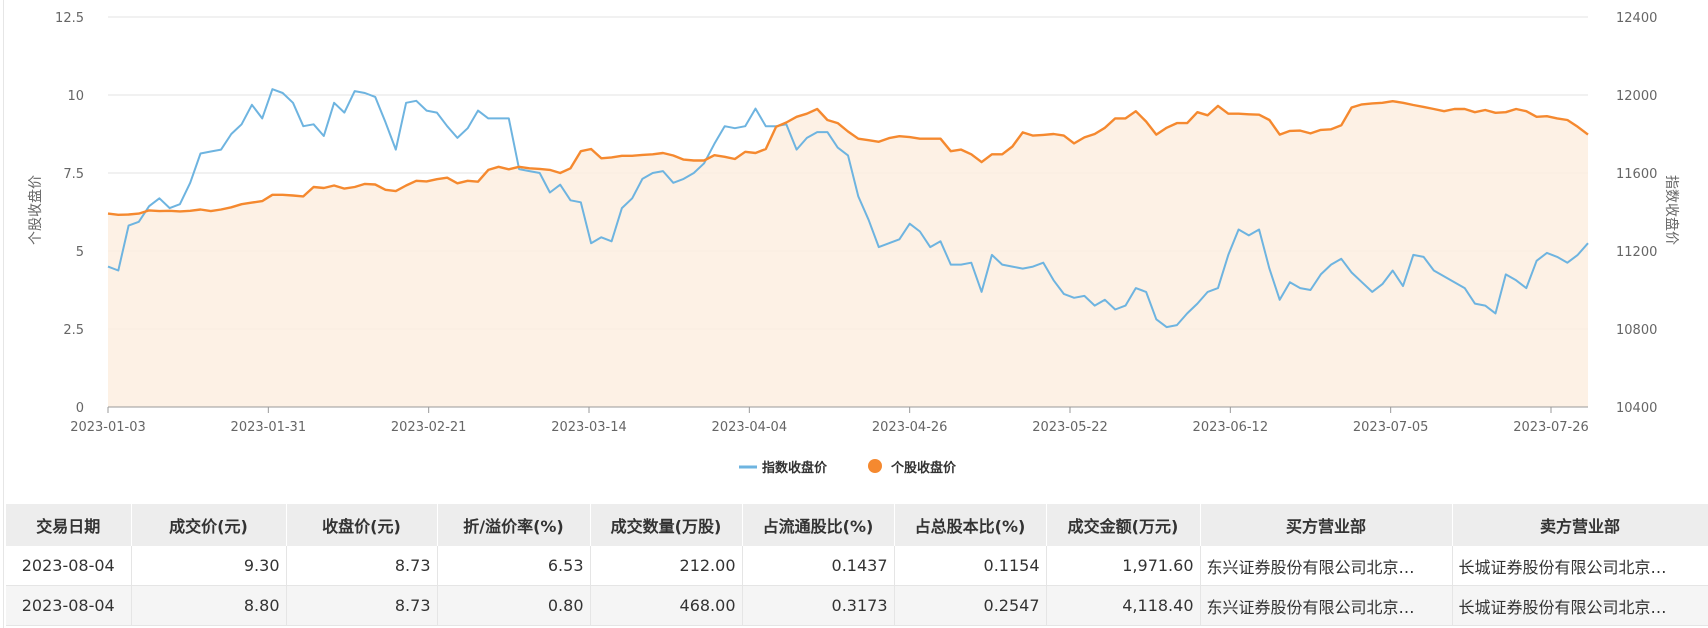 The width and height of the screenshot is (1708, 628). Describe the element at coordinates (75, 96) in the screenshot. I see `y-left-tick-label: 10` at that location.